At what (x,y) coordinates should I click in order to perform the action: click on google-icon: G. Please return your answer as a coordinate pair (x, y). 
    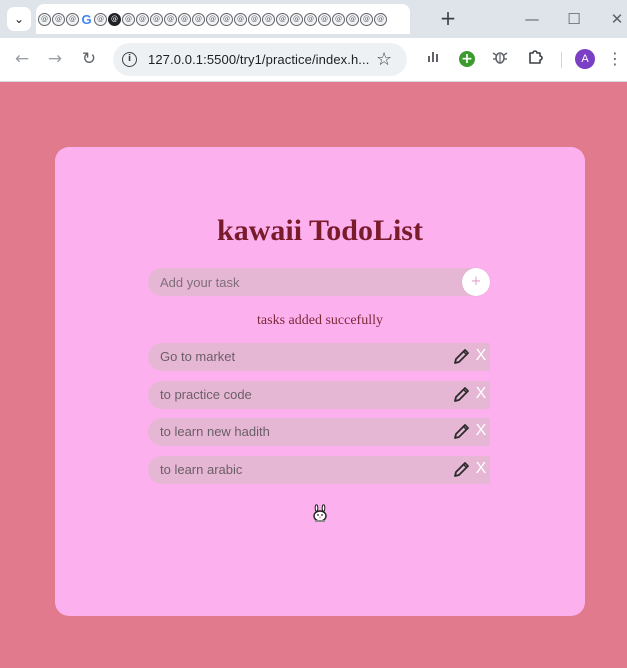
    Looking at the image, I should click on (86, 19).